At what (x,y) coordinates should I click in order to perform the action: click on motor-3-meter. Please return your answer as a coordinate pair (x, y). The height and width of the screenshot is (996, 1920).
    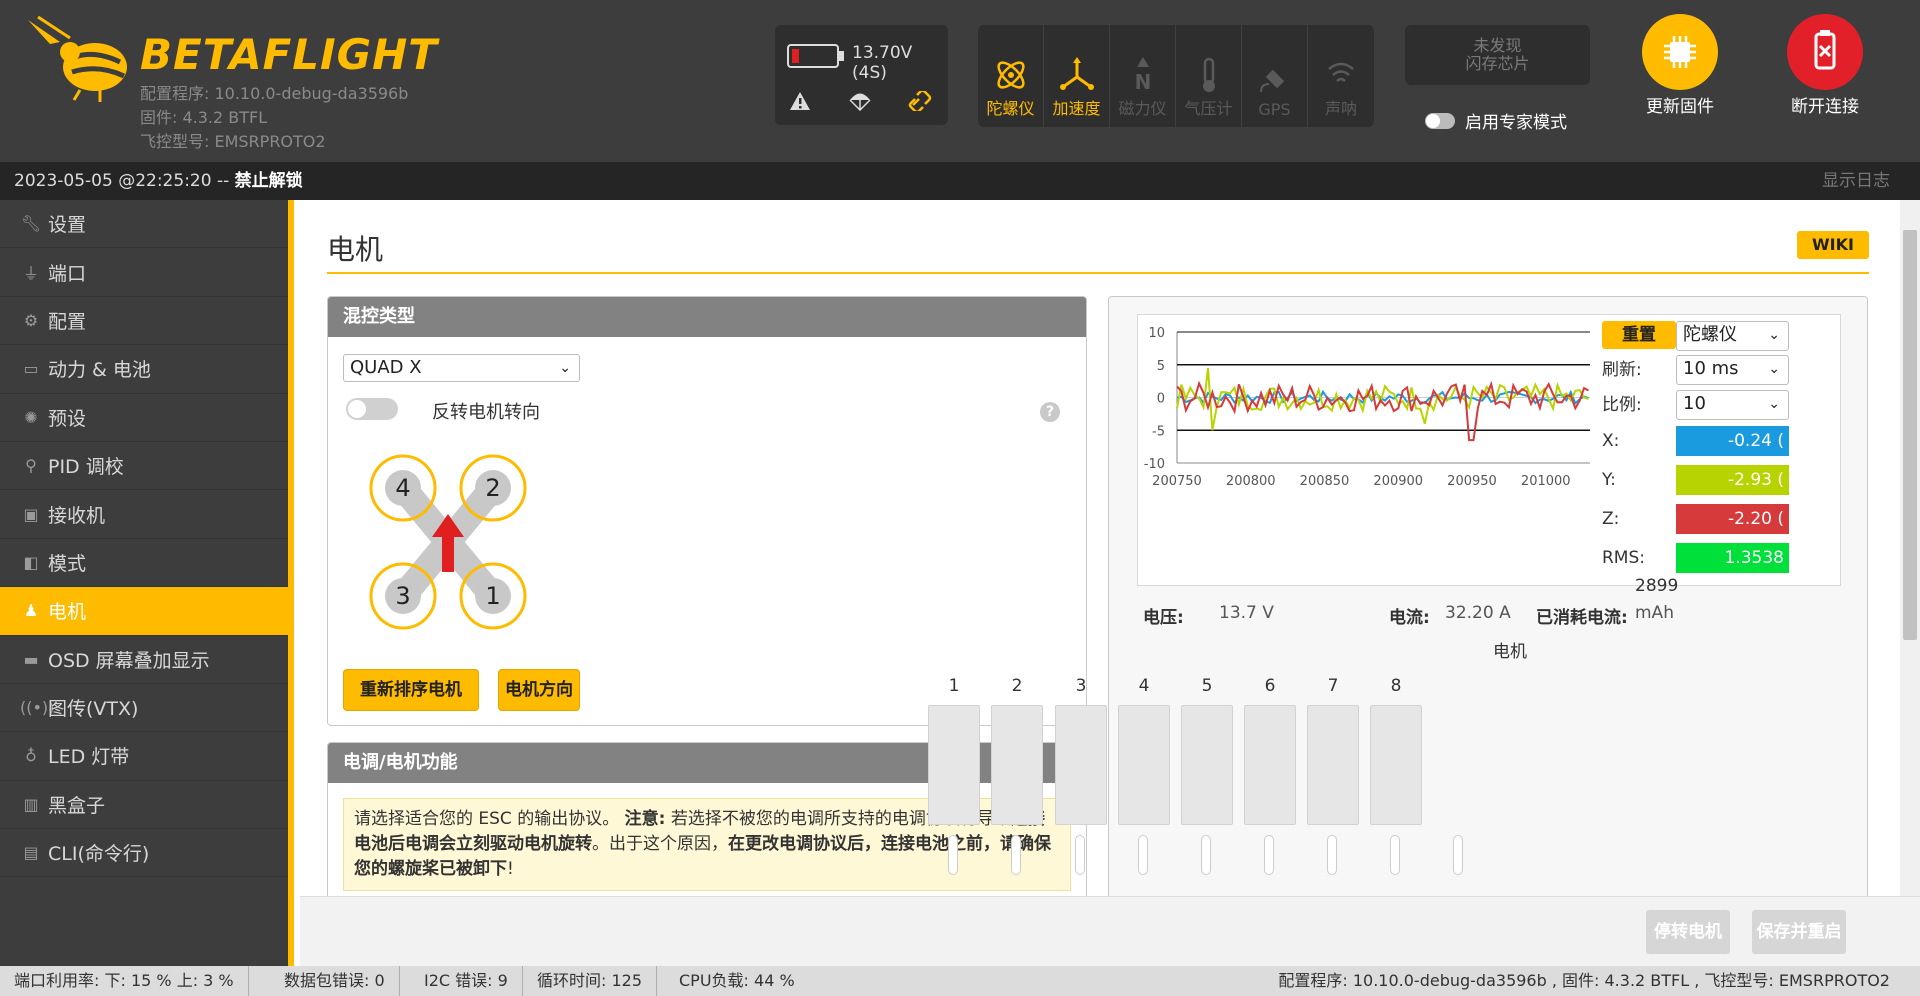
    Looking at the image, I should click on (1081, 765).